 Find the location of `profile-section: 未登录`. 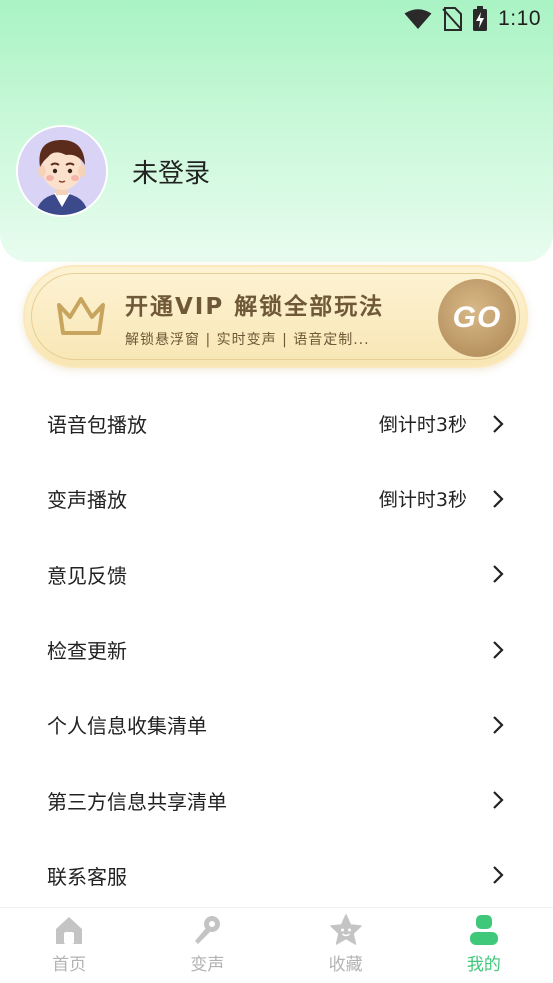

profile-section: 未登录 is located at coordinates (113, 171).